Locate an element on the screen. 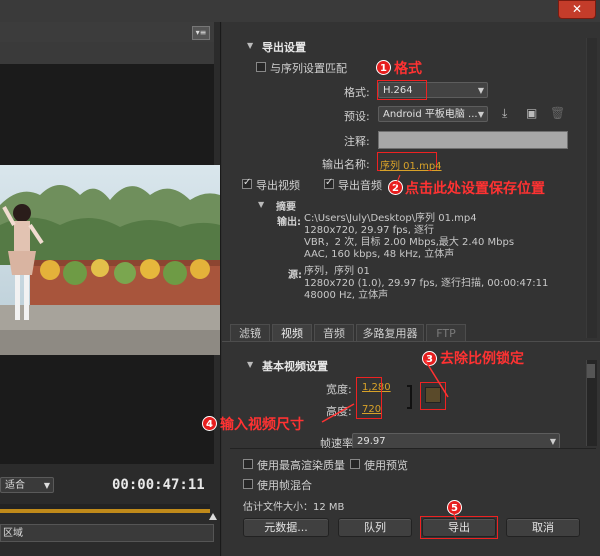  annotation-4-arrow is located at coordinates (338, 413).